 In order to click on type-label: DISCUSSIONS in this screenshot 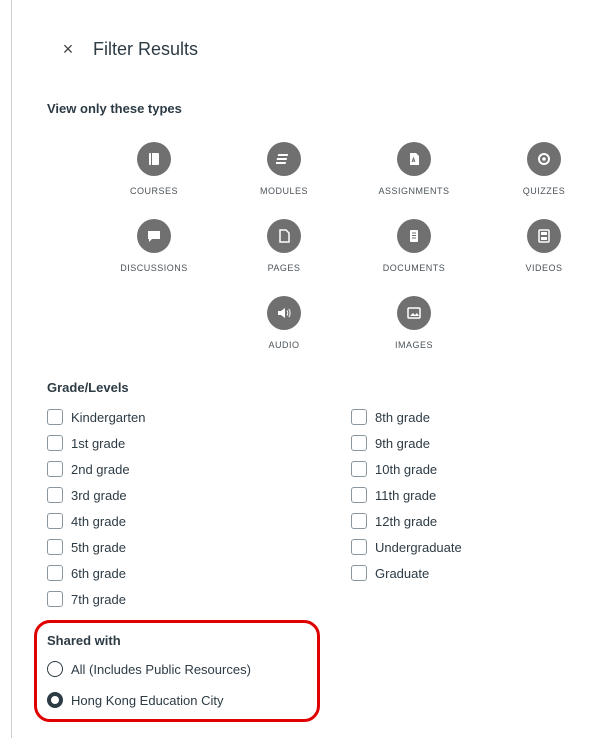, I will do `click(154, 268)`.